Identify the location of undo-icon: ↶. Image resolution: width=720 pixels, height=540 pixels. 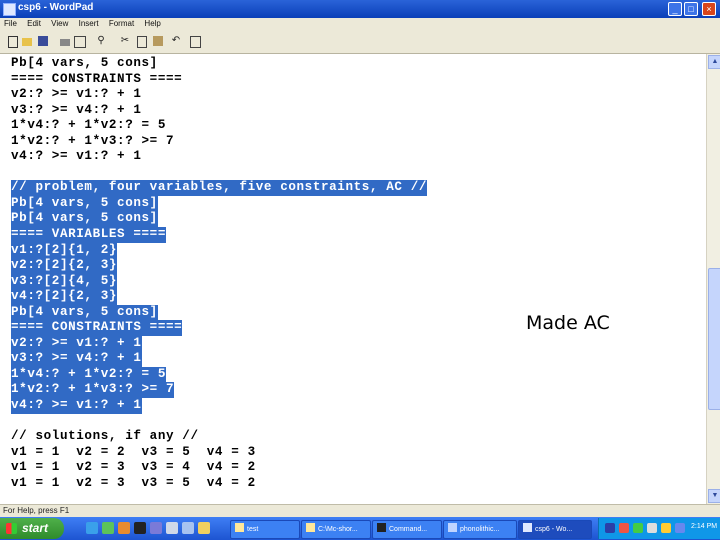
(176, 41).